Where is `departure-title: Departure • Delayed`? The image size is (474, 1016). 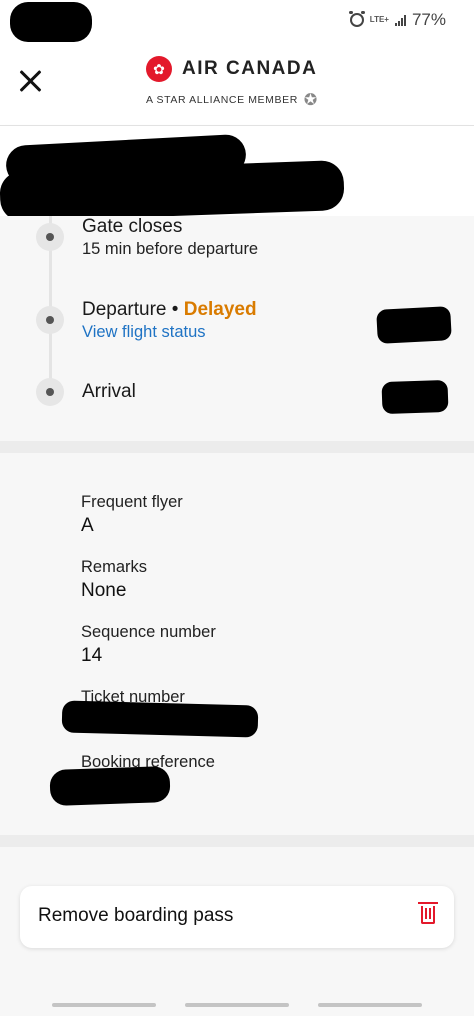 departure-title: Departure • Delayed is located at coordinates (169, 310).